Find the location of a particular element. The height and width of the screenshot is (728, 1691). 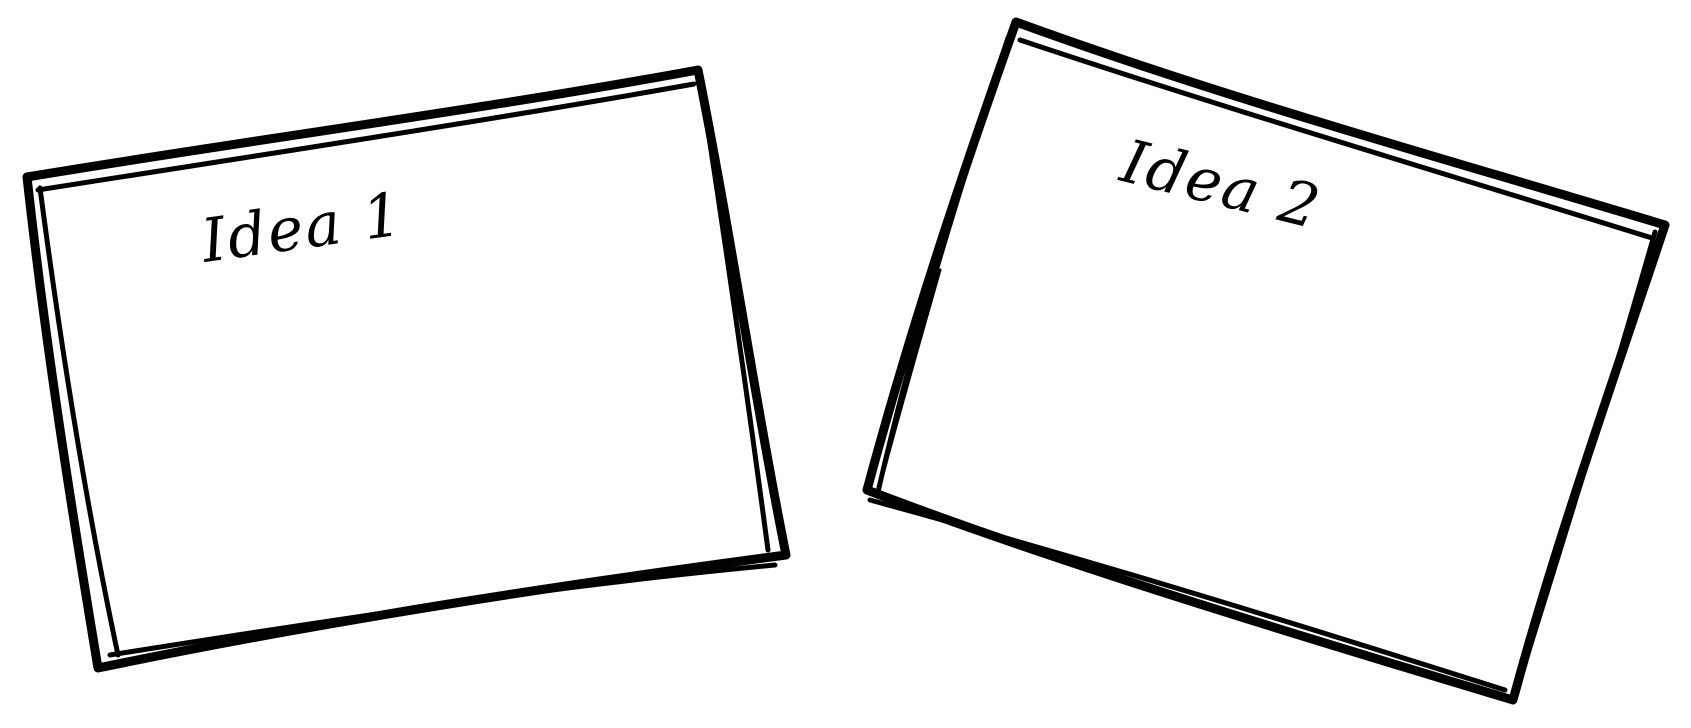

idea-card-1-sketch-right is located at coordinates (734, 314).